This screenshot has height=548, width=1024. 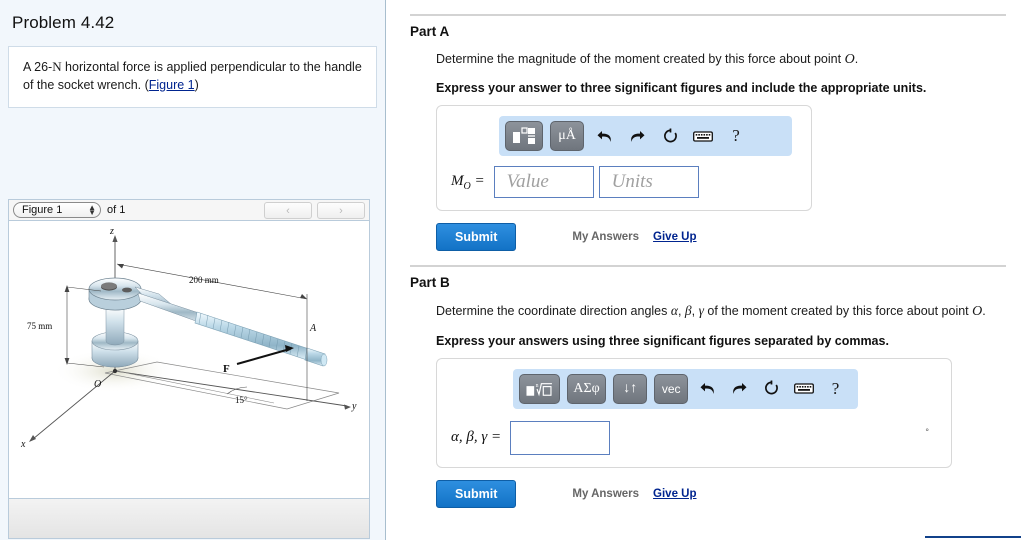 I want to click on part-b-submit-button: Submit, so click(x=476, y=493).